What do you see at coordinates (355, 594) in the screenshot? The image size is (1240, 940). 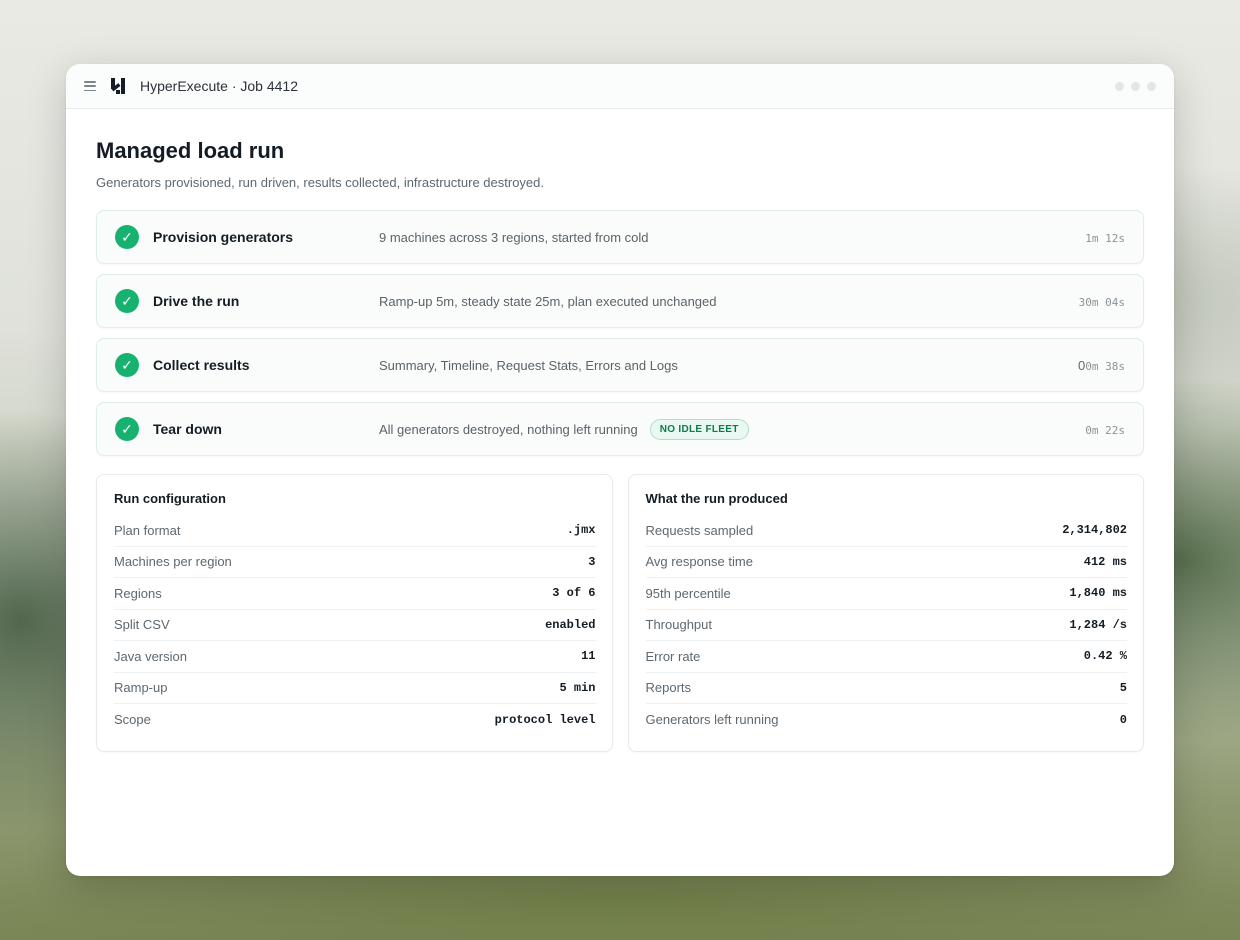 I see `config-row: Regions 3 of 6` at bounding box center [355, 594].